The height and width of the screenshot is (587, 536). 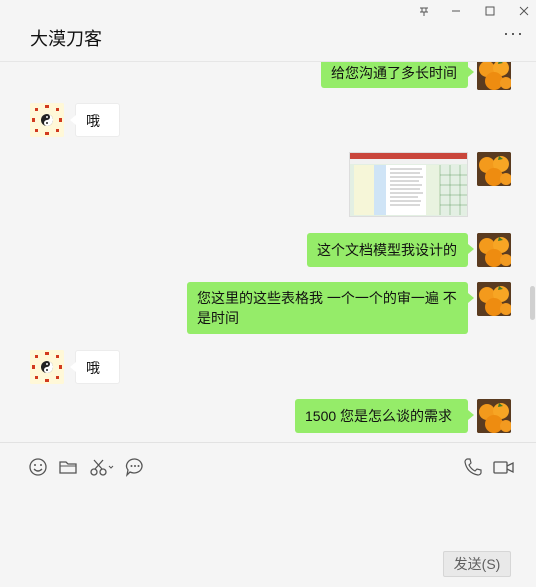 What do you see at coordinates (532, 303) in the screenshot?
I see `scrollbar-thumb` at bounding box center [532, 303].